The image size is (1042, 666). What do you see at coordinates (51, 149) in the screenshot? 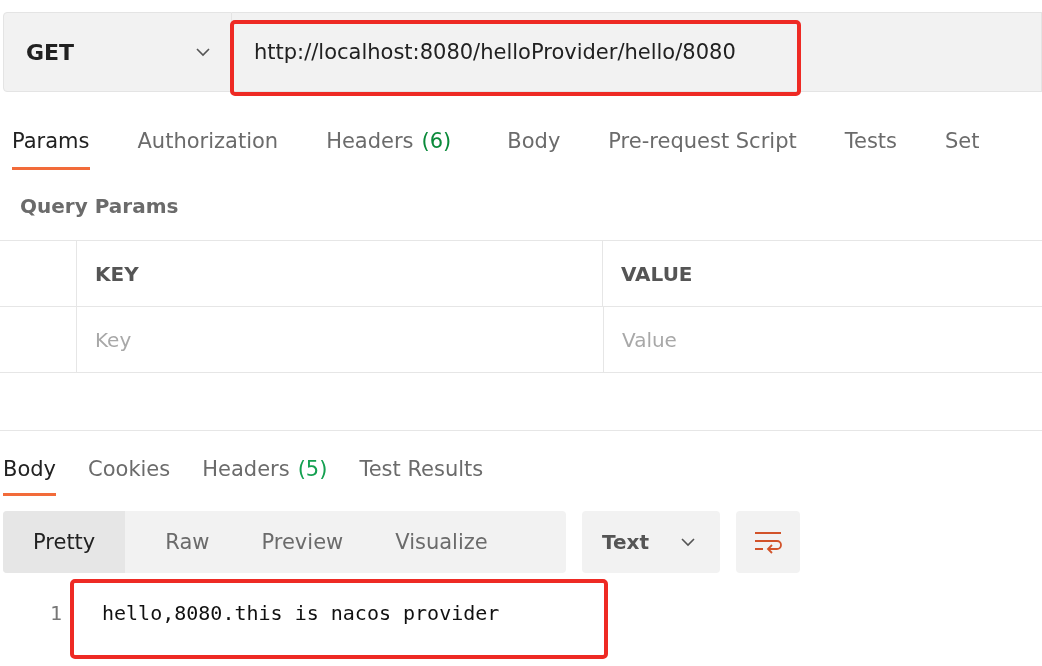
I see `request-tab: Params` at bounding box center [51, 149].